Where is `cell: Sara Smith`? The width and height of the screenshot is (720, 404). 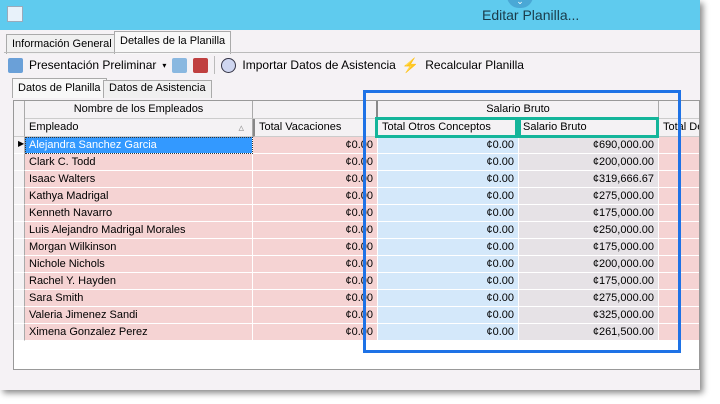 cell: Sara Smith is located at coordinates (139, 298).